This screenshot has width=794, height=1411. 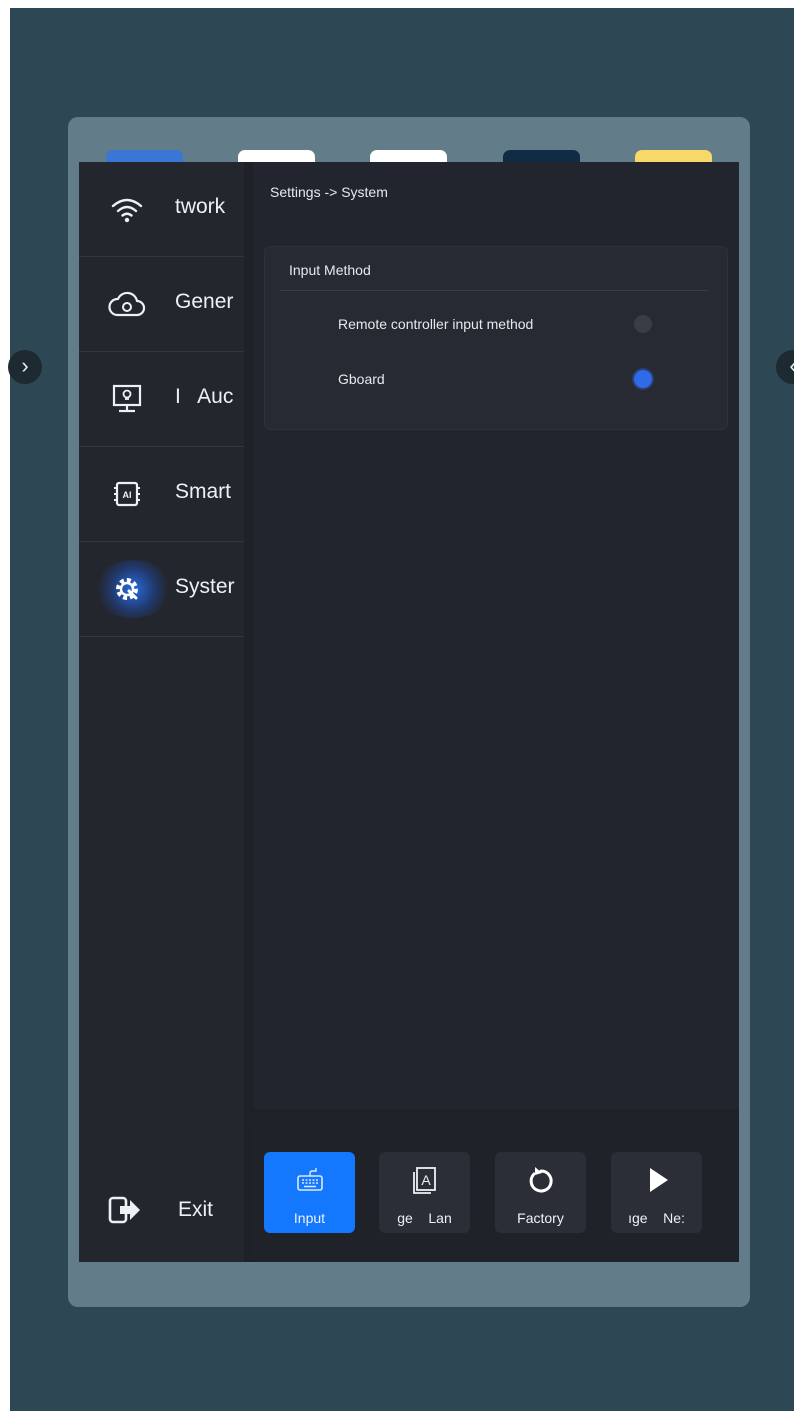 What do you see at coordinates (161, 304) in the screenshot?
I see `sidebar-item-general: Gener` at bounding box center [161, 304].